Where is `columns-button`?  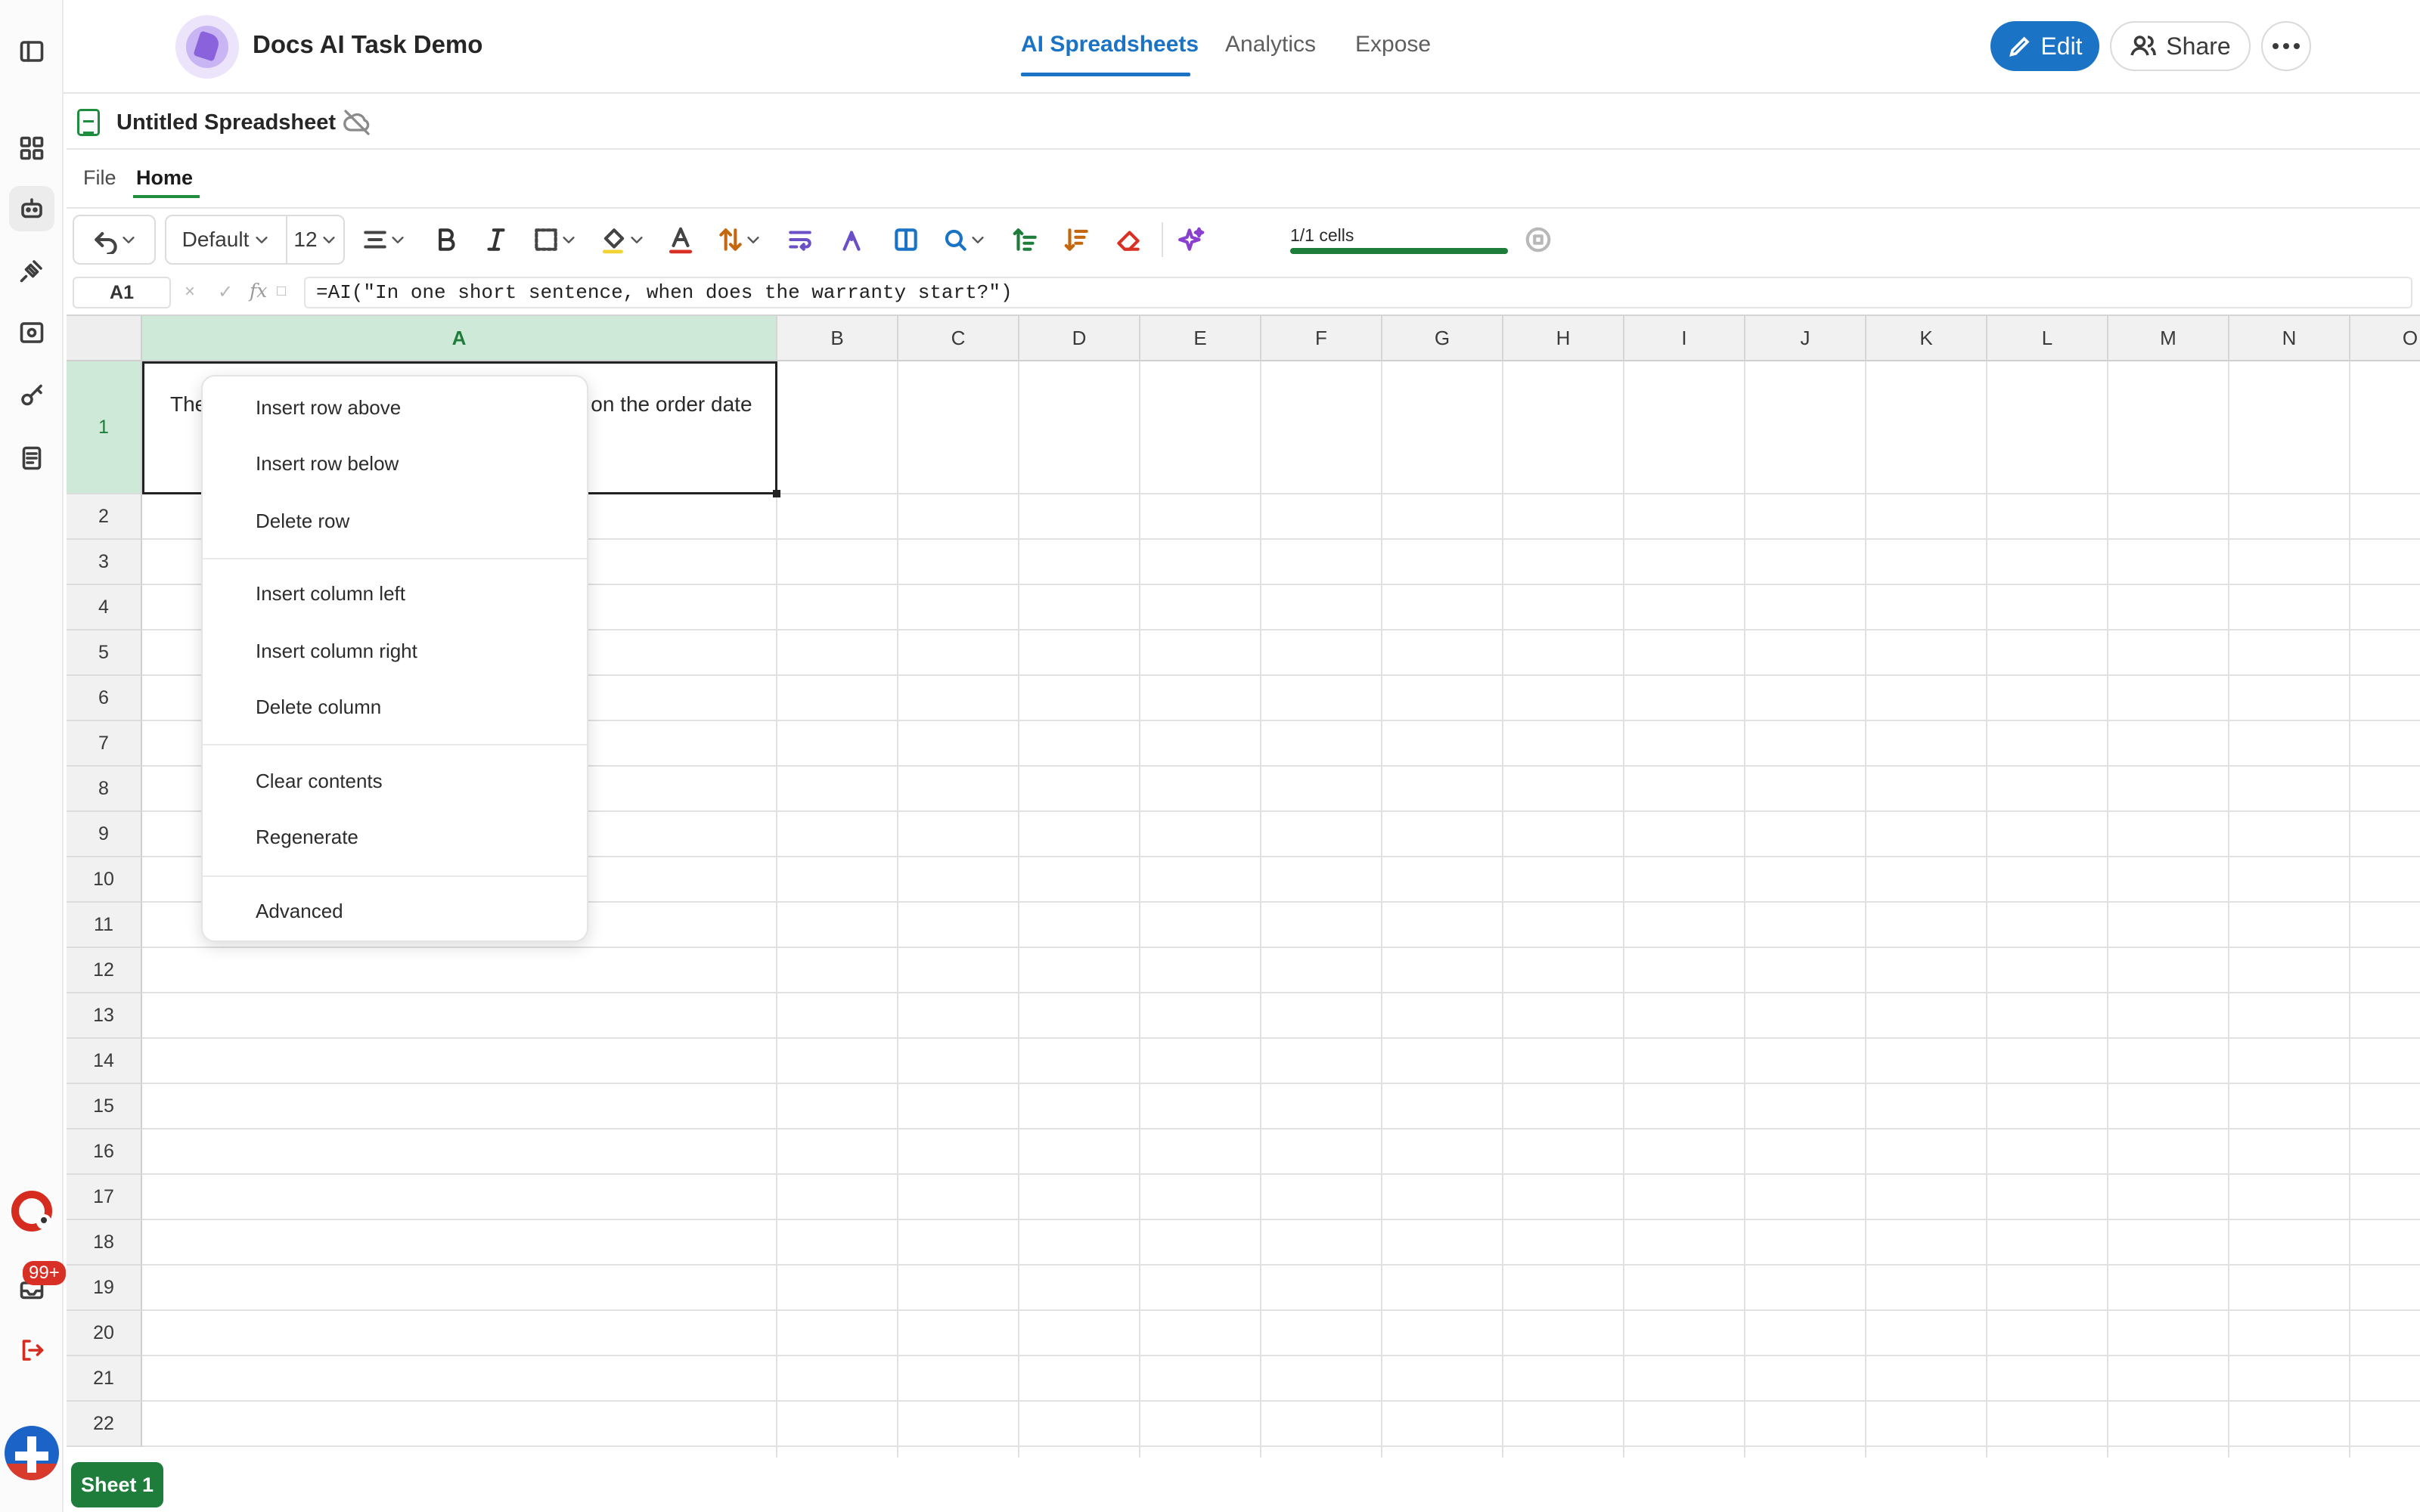
columns-button is located at coordinates (906, 240).